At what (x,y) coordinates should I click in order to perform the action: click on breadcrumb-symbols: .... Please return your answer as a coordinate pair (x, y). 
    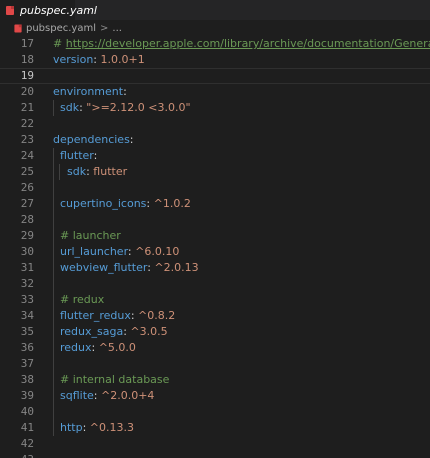
    Looking at the image, I should click on (117, 28).